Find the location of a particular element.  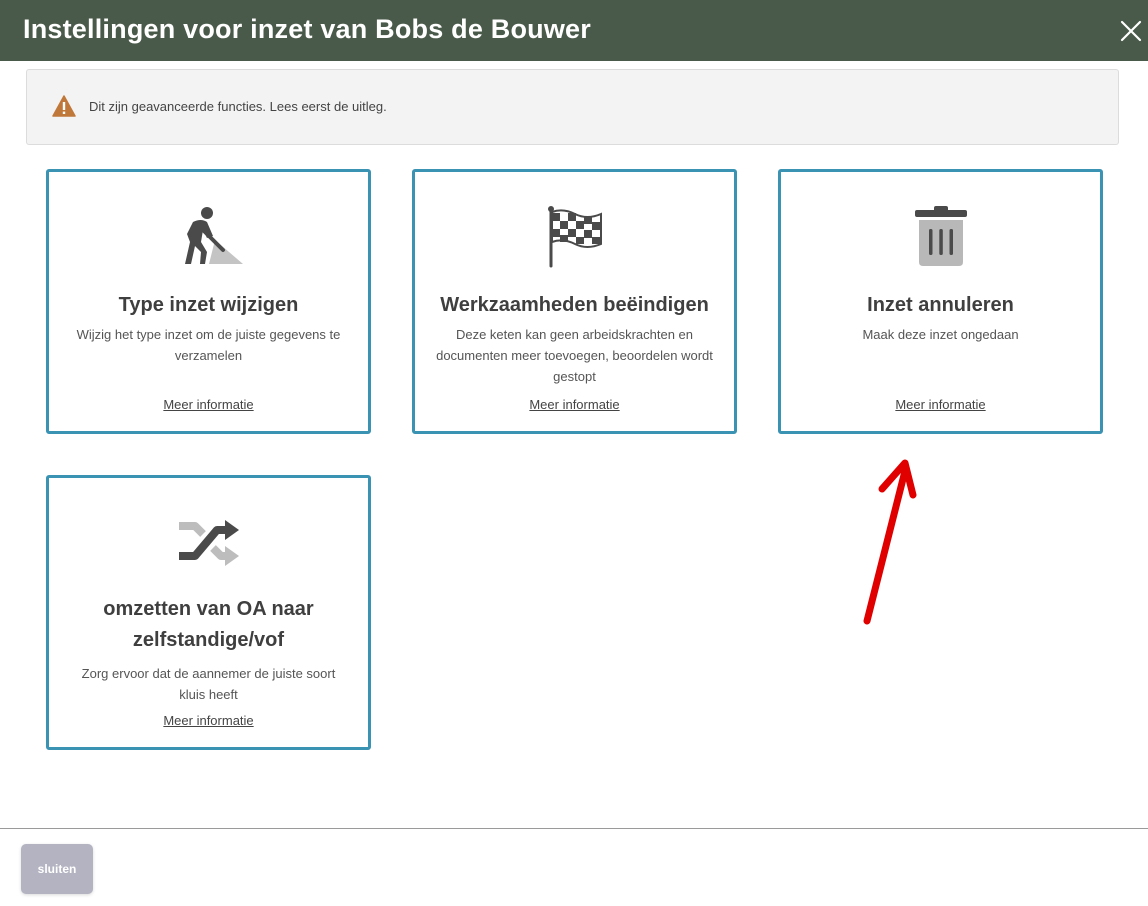

card-title: Inzet annuleren is located at coordinates (940, 305).